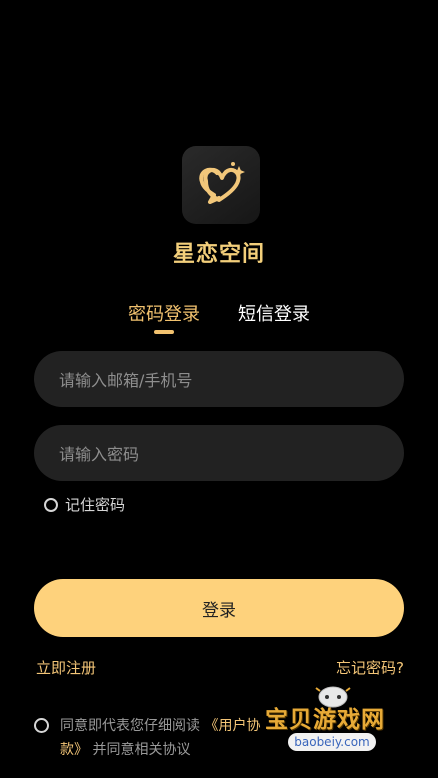  What do you see at coordinates (141, 750) in the screenshot?
I see `agreement-suffix: 并同意相关协议` at bounding box center [141, 750].